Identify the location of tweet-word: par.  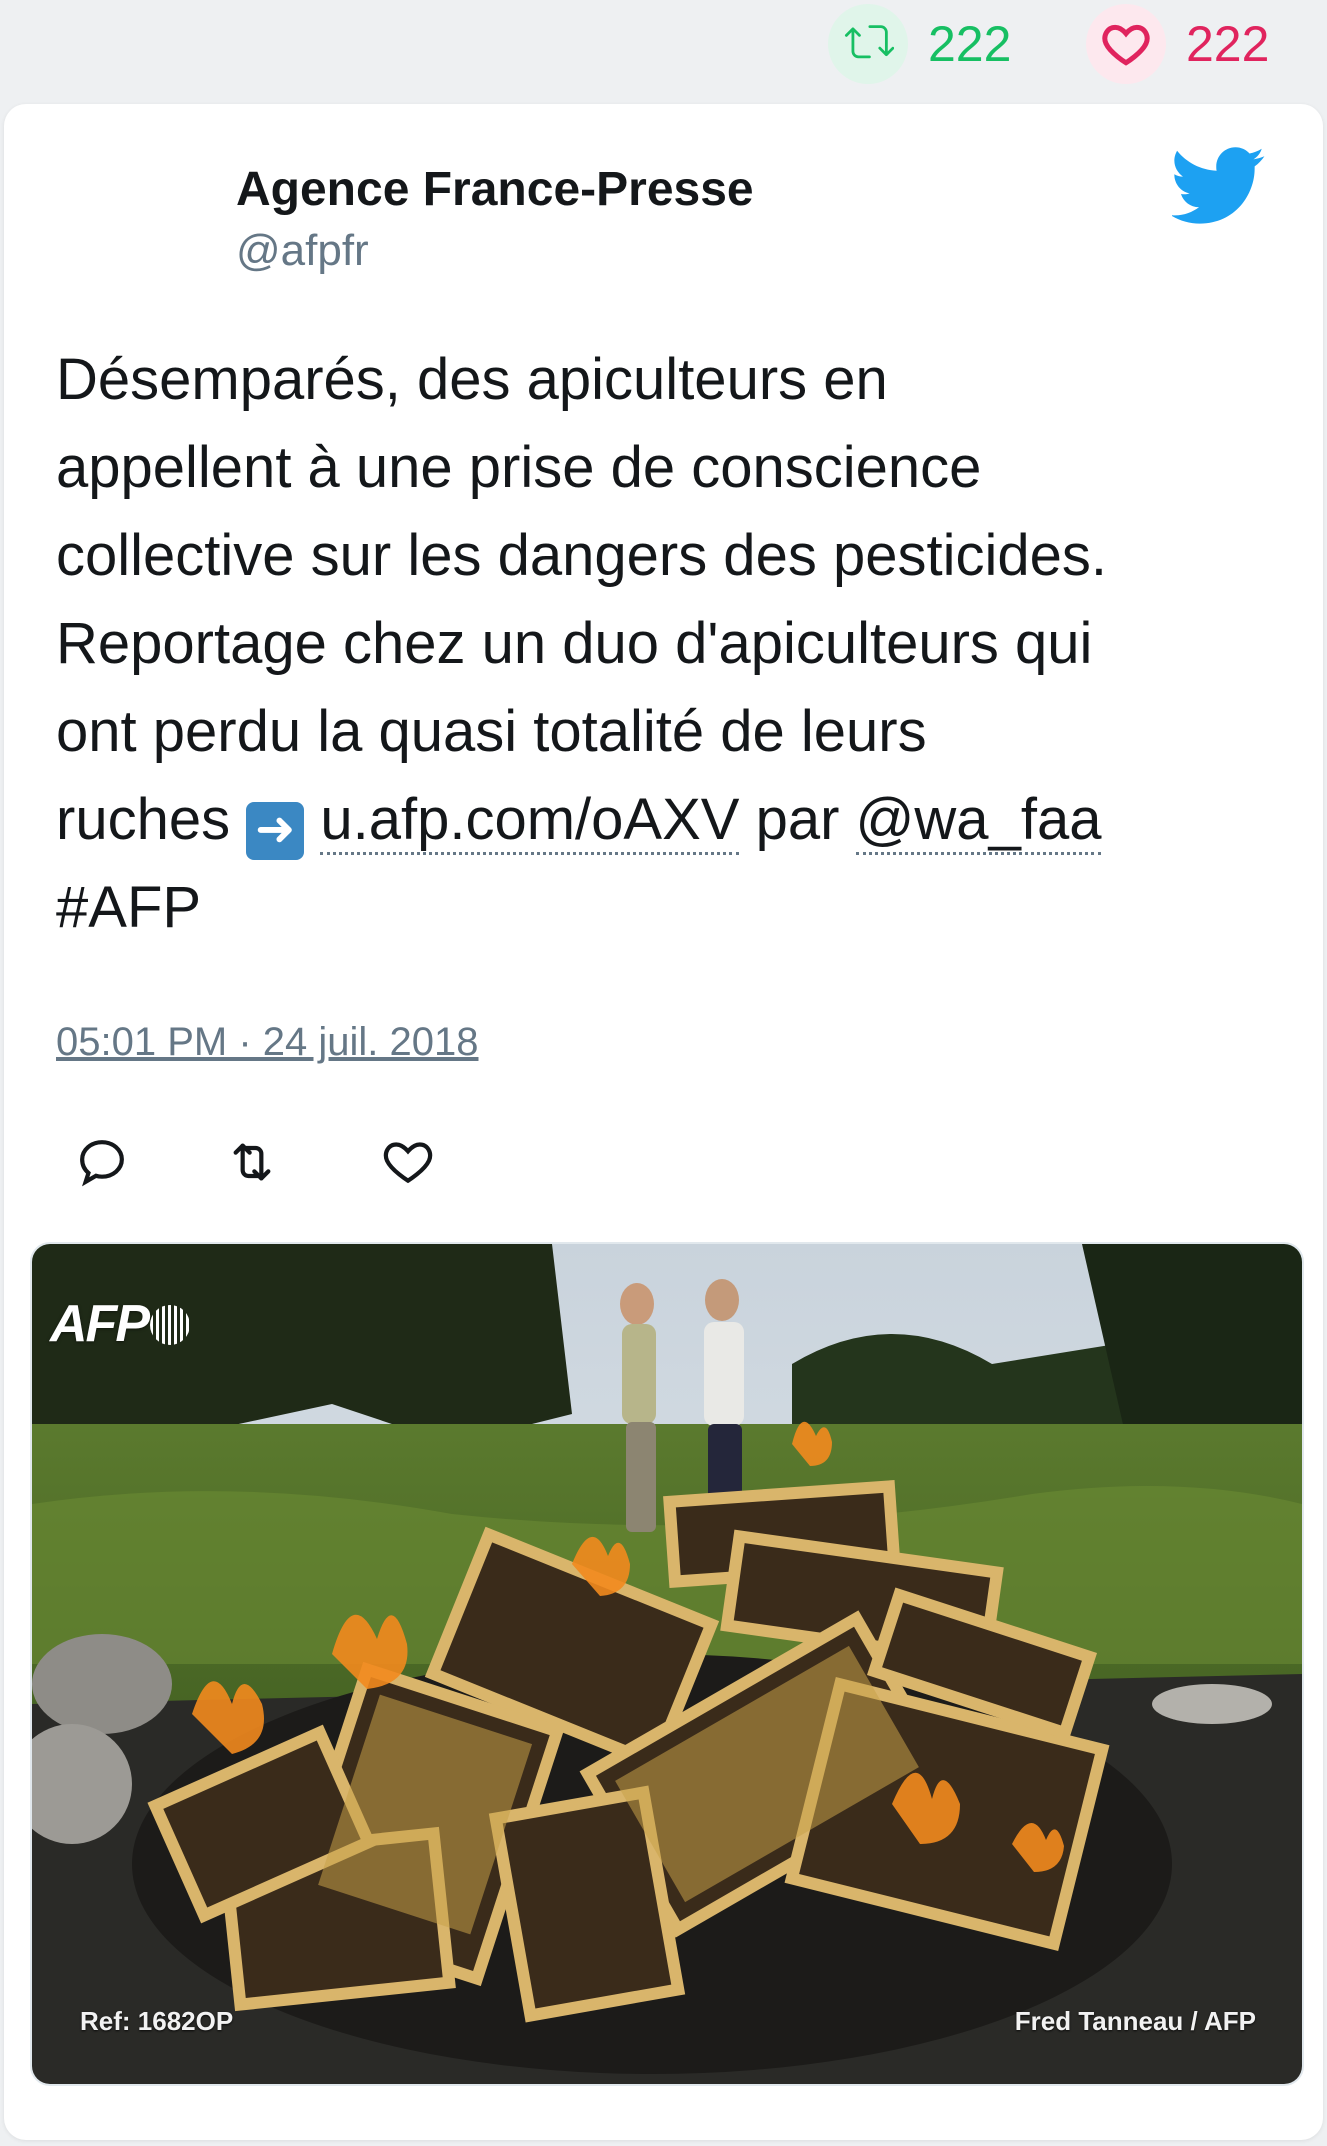
(797, 819).